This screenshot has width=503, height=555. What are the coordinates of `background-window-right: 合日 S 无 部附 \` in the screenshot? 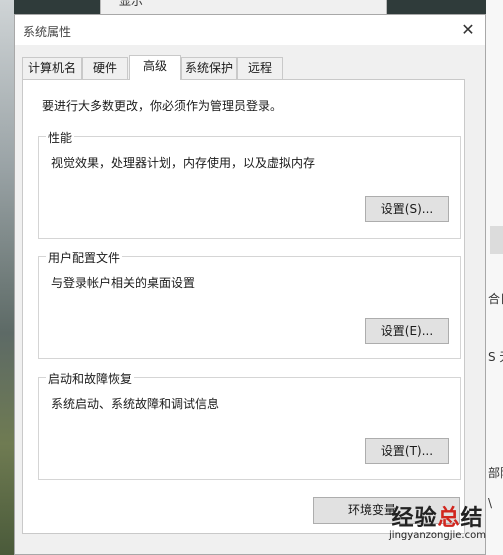 It's located at (494, 277).